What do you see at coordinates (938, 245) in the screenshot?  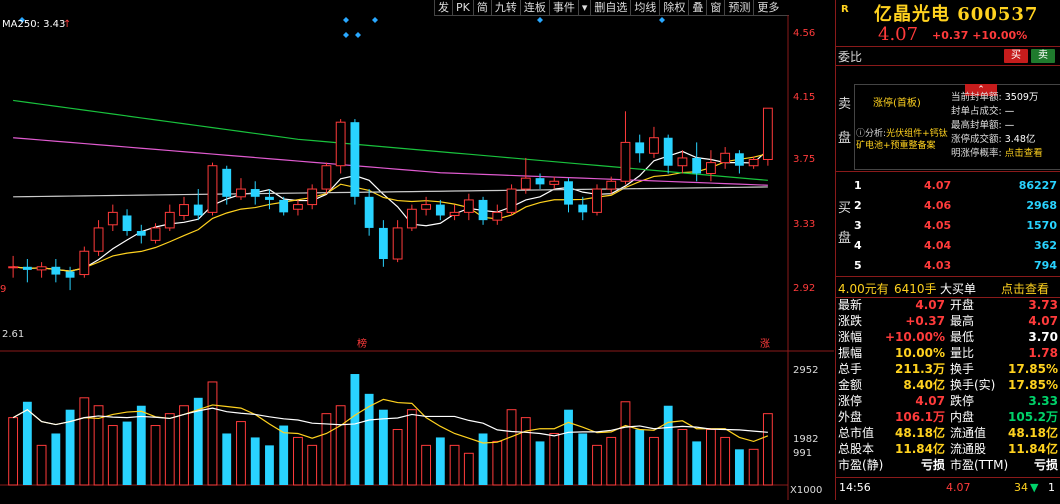 I see `bid-price: 4.04` at bounding box center [938, 245].